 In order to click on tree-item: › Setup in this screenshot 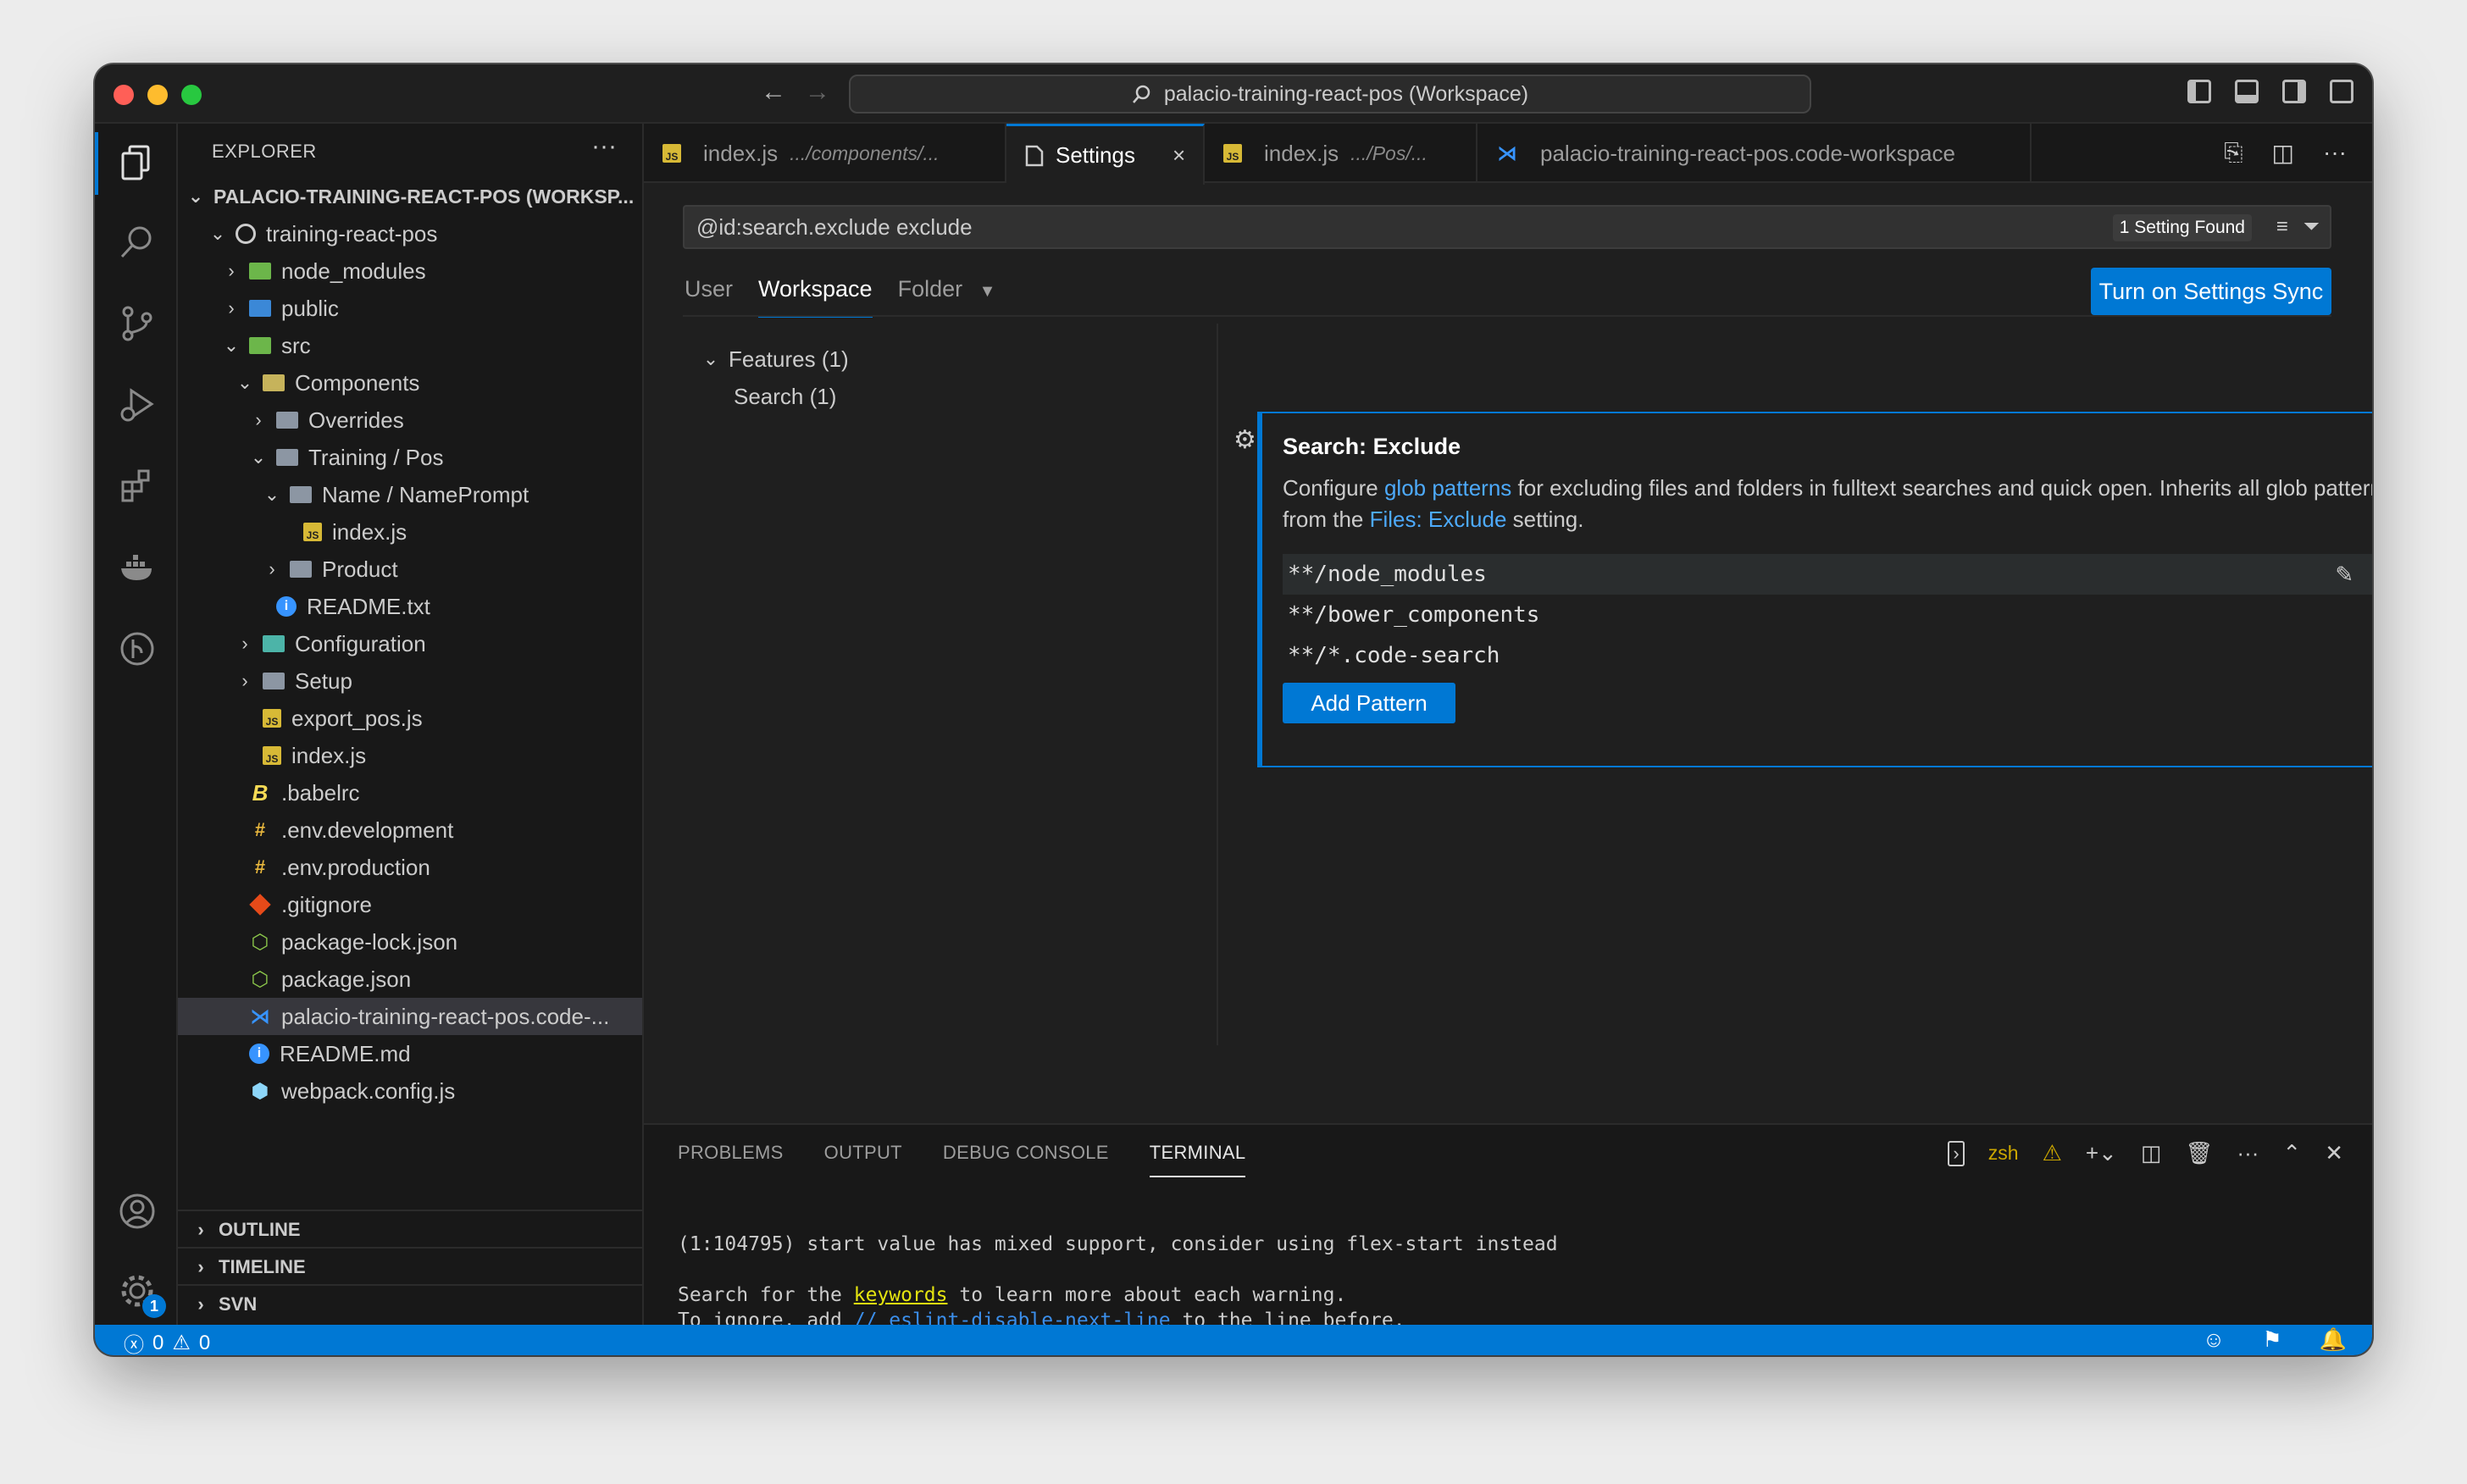, I will do `click(410, 681)`.